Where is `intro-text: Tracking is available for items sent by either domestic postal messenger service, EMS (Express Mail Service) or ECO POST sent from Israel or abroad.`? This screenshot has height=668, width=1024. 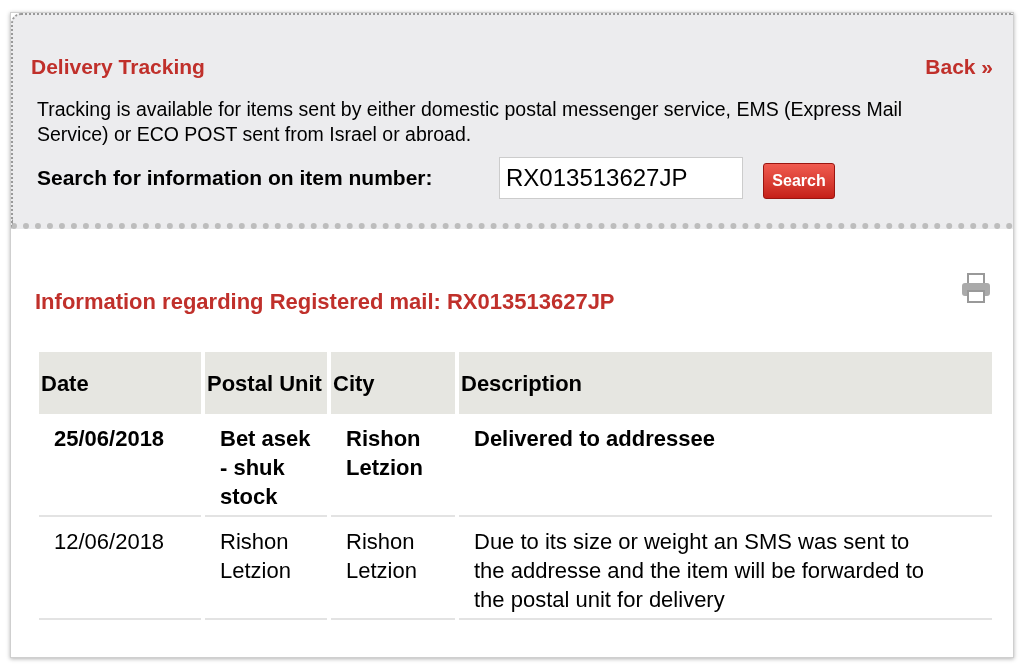 intro-text: Tracking is available for items sent by either domestic postal messenger service, EMS (Express Mail Service) or ECO POST sent from Israel or abroad. is located at coordinates (470, 121).